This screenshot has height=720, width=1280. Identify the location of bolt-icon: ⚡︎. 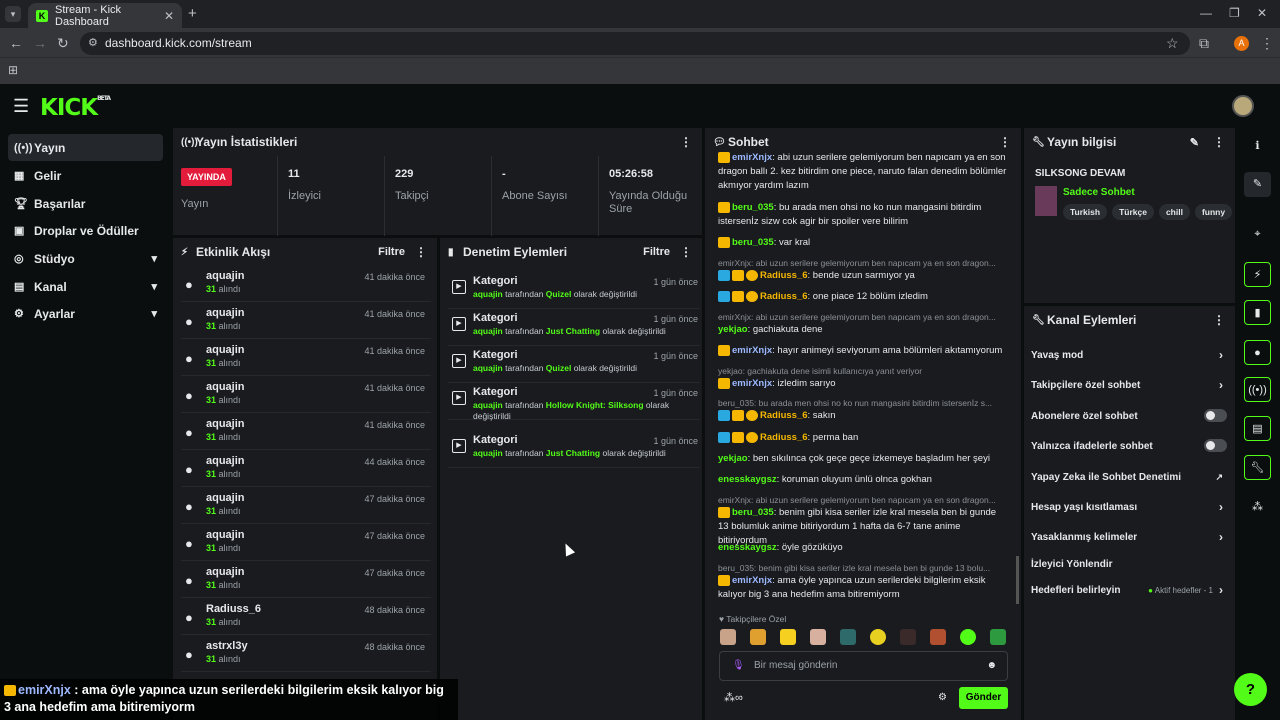
(1257, 274).